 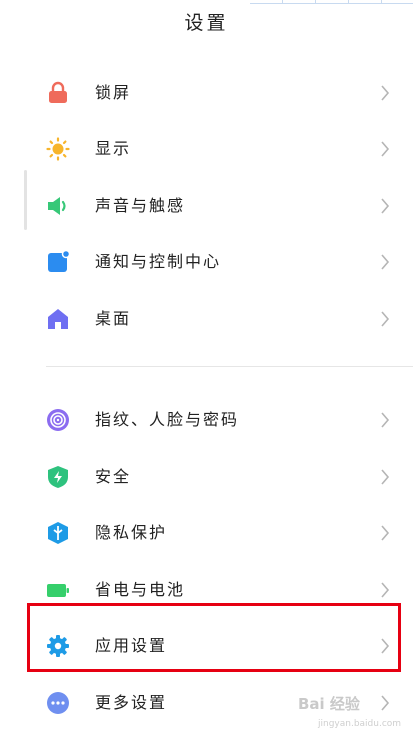 I want to click on notification-icon, so click(x=58, y=261).